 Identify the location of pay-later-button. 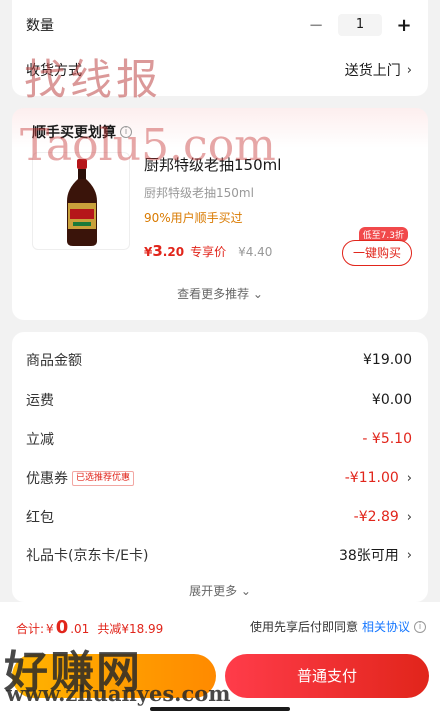
(114, 676).